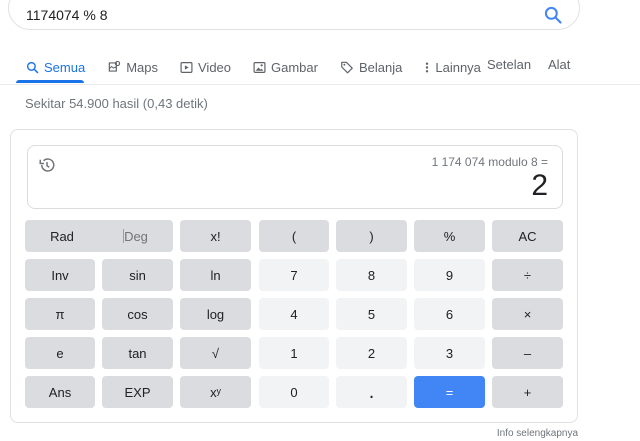  What do you see at coordinates (320, 84) in the screenshot?
I see `divider` at bounding box center [320, 84].